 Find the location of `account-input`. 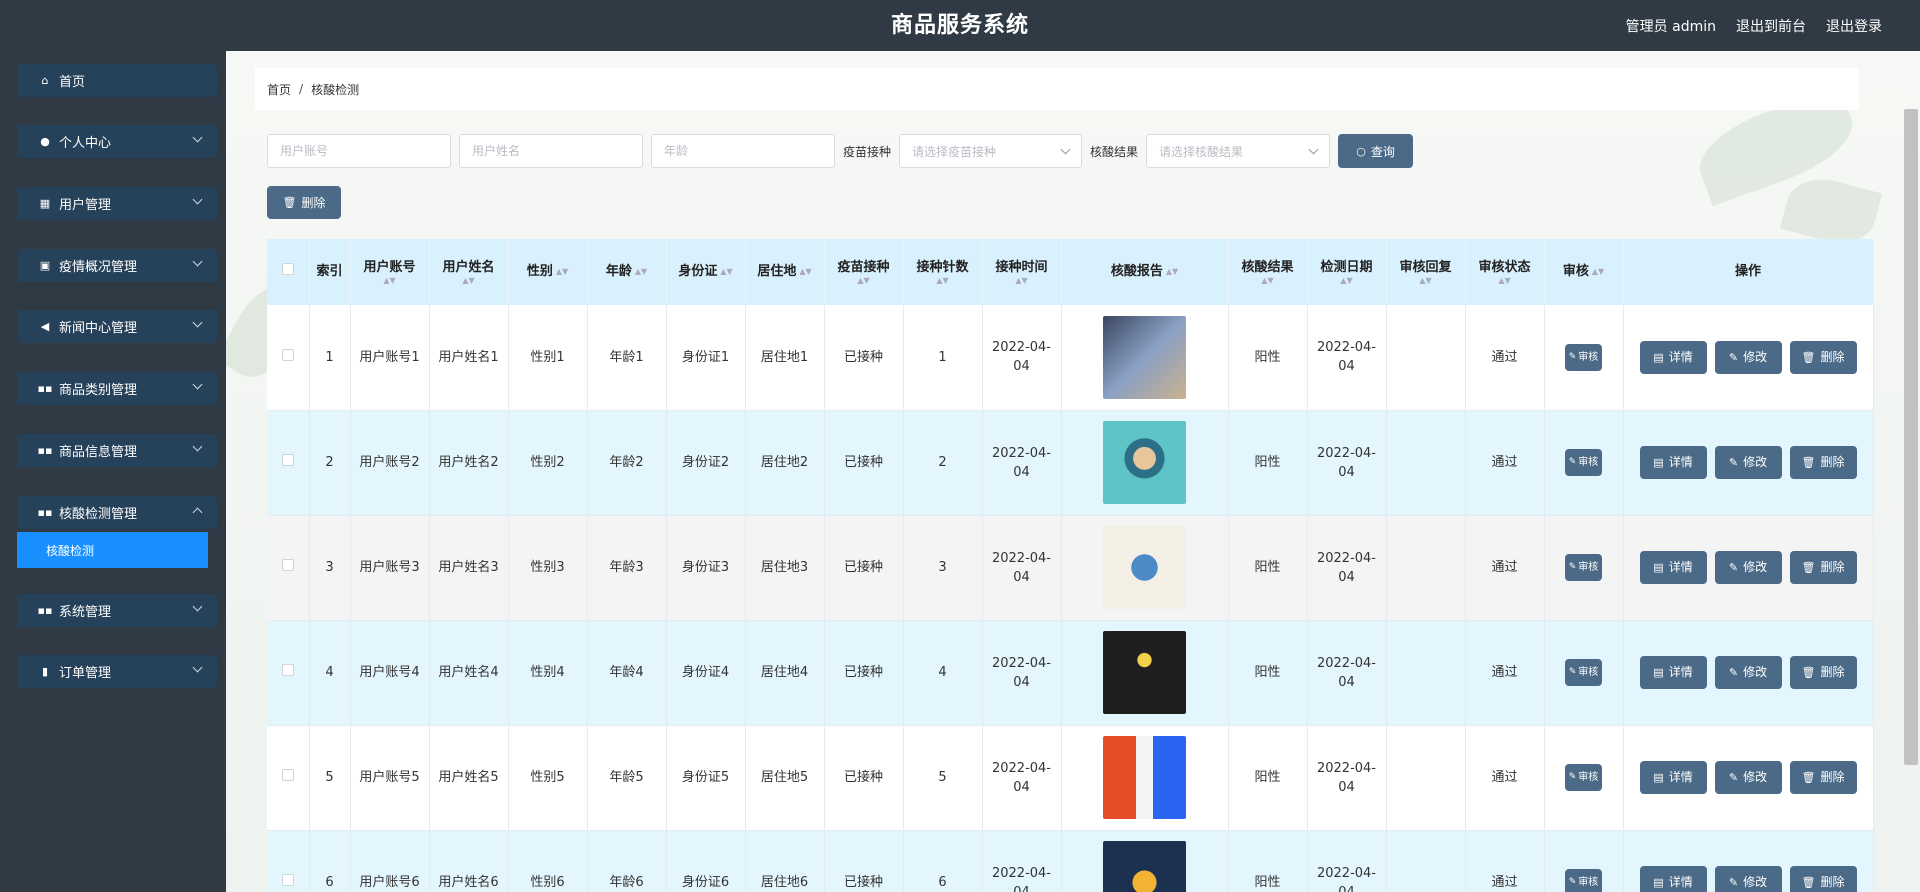

account-input is located at coordinates (359, 151).